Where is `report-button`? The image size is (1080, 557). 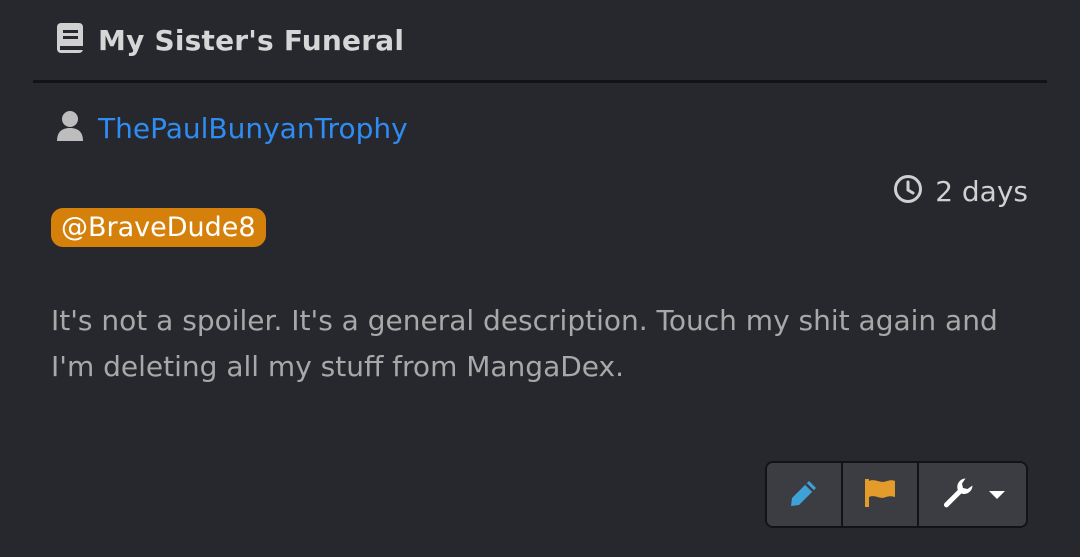
report-button is located at coordinates (881, 494).